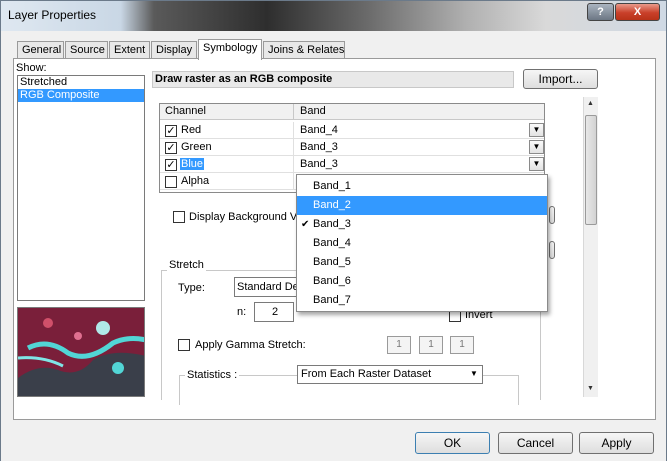 This screenshot has width=667, height=461. I want to click on column-header-band: Band, so click(313, 111).